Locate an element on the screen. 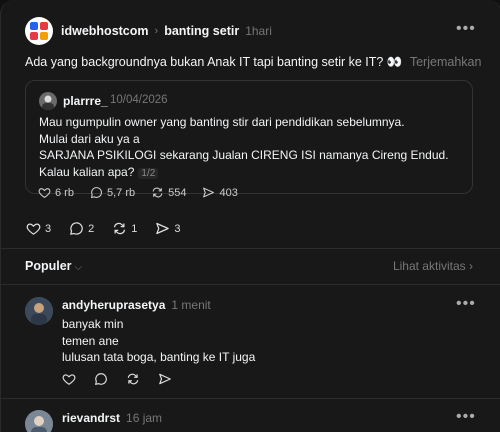  author-name: idwebhostcom is located at coordinates (105, 31).